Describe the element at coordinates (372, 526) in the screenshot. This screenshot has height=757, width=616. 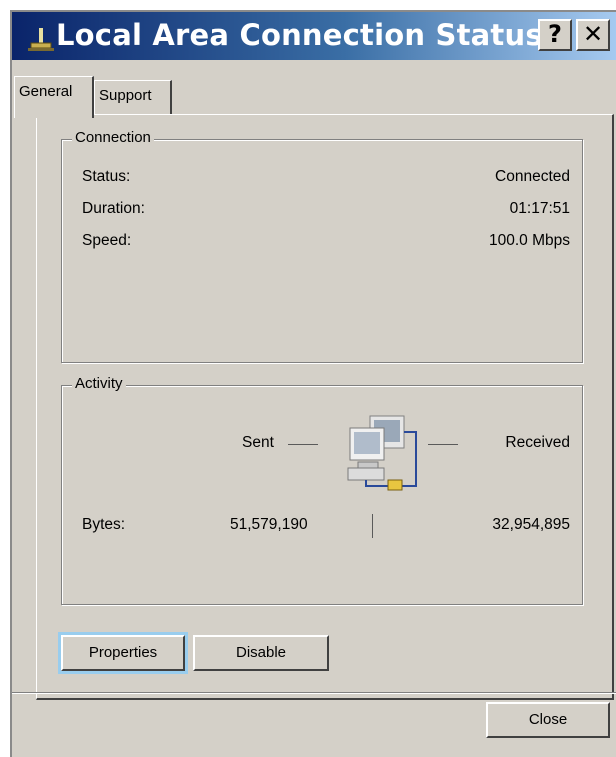
I see `bytes-divider` at that location.